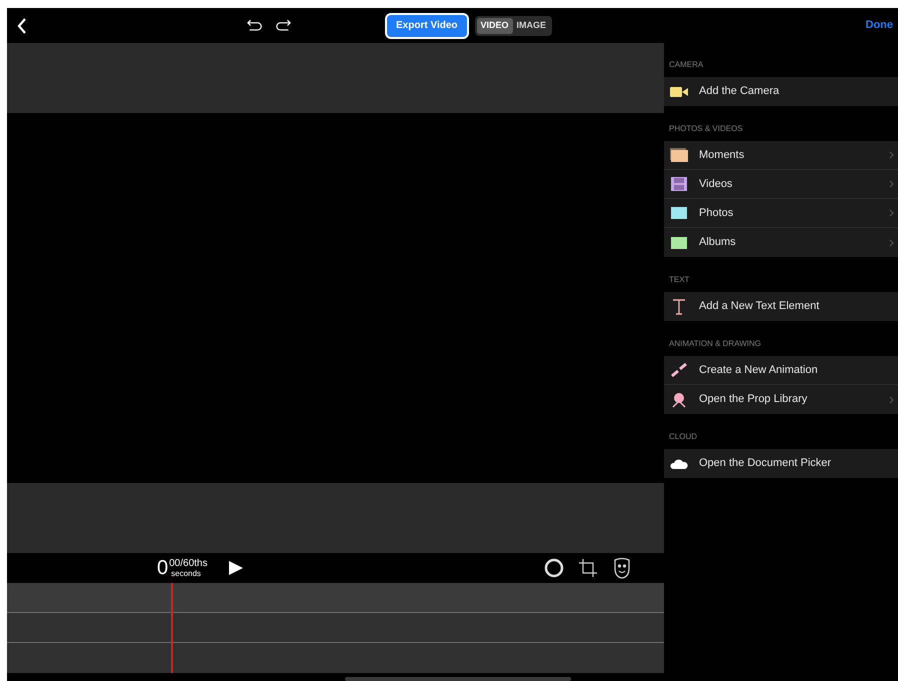 Image resolution: width=898 pixels, height=681 pixels. Describe the element at coordinates (162, 568) in the screenshot. I see `time-seconds: 0` at that location.